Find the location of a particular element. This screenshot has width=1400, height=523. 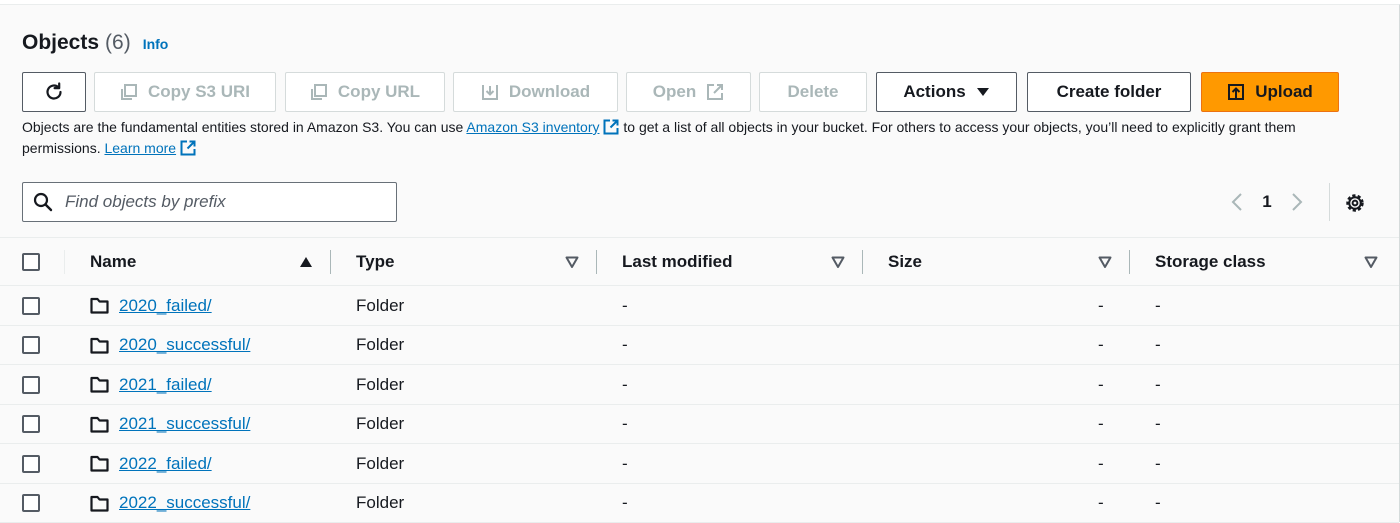

select-all-checkbox is located at coordinates (31, 262).